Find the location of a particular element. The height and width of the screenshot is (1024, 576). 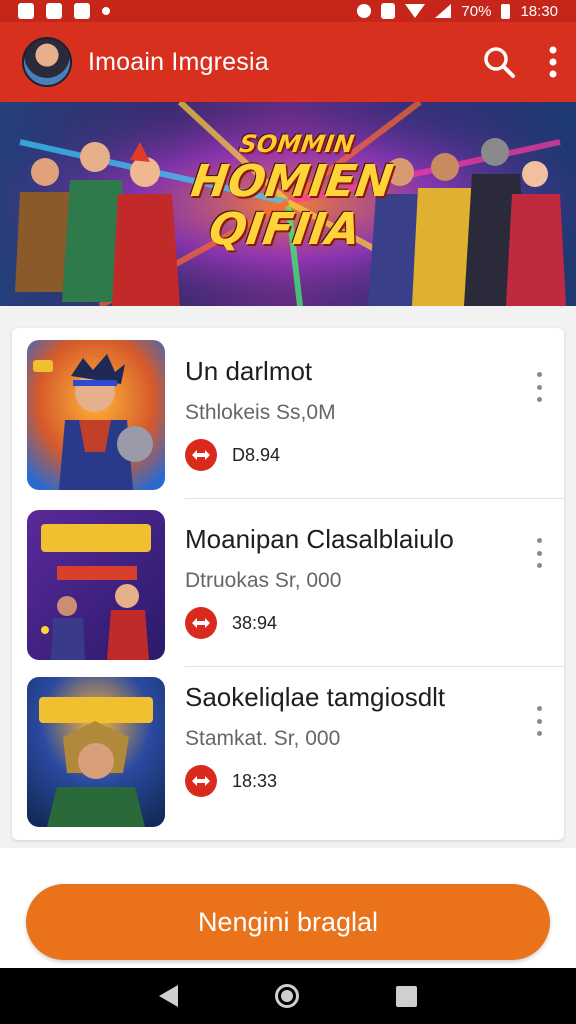

warrior-thumbnail-icon is located at coordinates (96, 752).